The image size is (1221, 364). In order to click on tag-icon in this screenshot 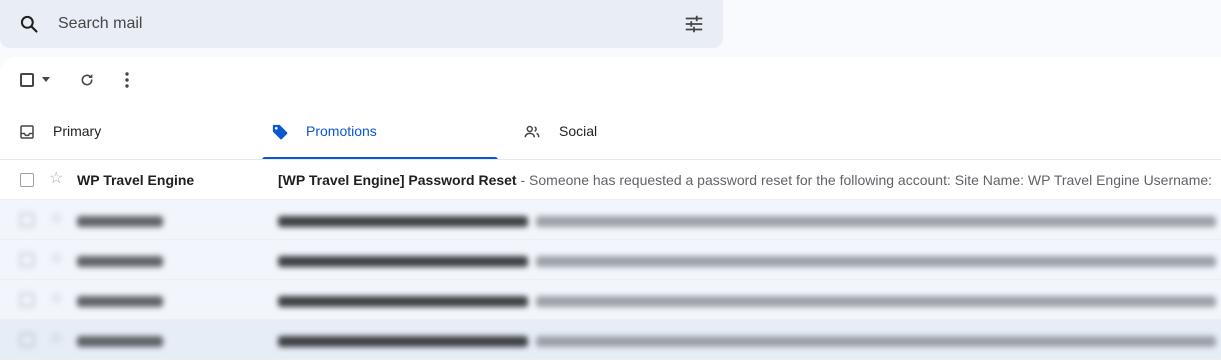, I will do `click(280, 132)`.